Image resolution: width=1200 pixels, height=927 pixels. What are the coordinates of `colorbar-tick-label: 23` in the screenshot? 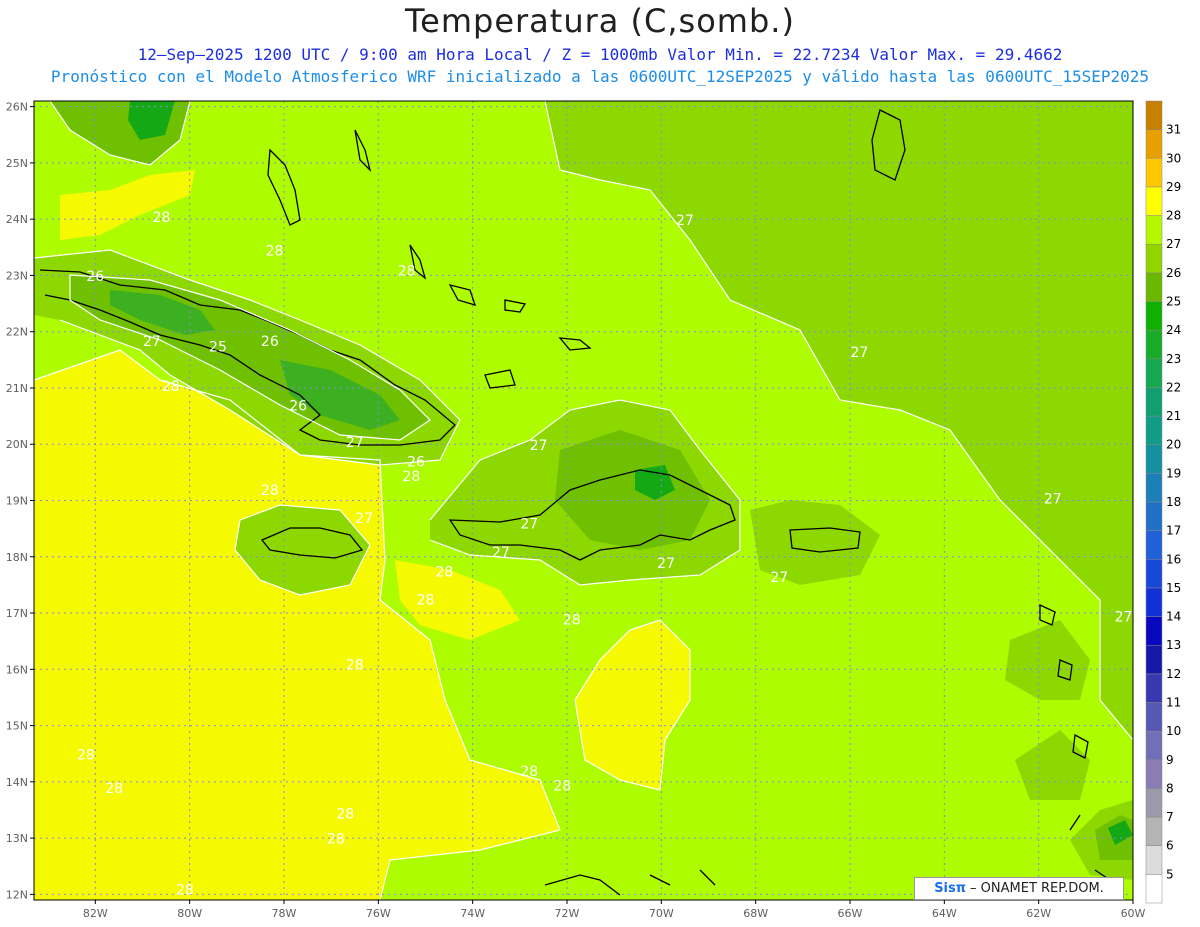 It's located at (1173, 359).